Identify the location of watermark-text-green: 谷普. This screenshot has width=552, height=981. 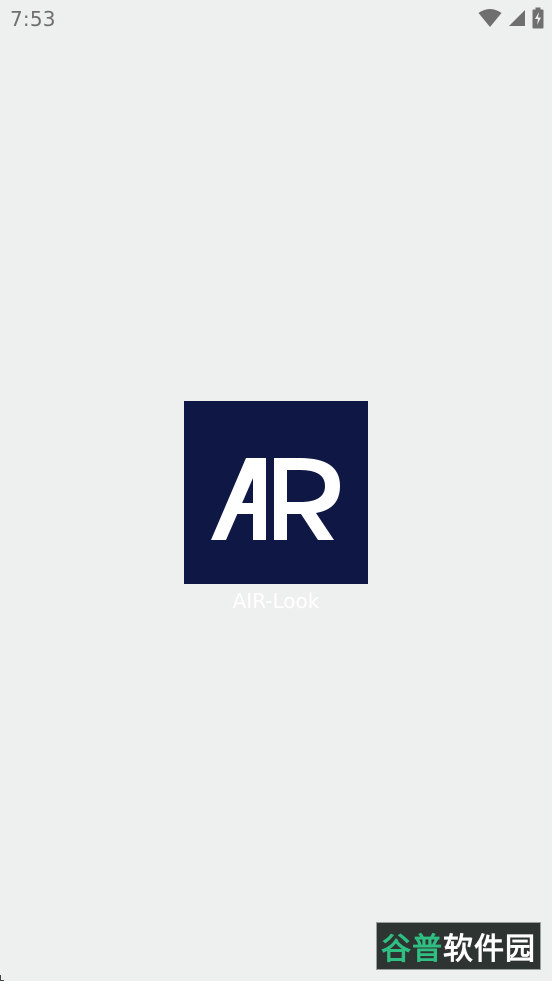
(412, 949).